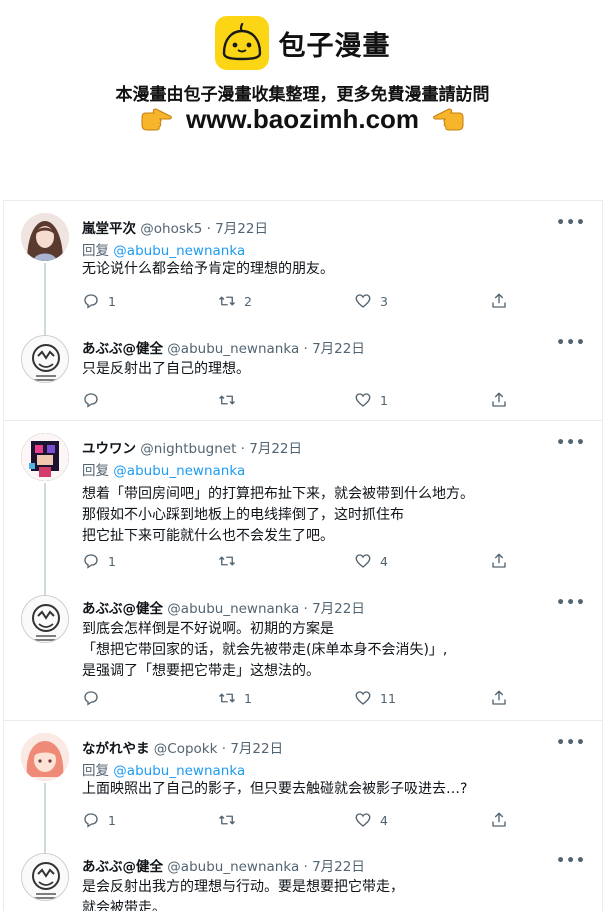 This screenshot has width=605, height=911. What do you see at coordinates (297, 401) in the screenshot?
I see `action-bar: 1` at bounding box center [297, 401].